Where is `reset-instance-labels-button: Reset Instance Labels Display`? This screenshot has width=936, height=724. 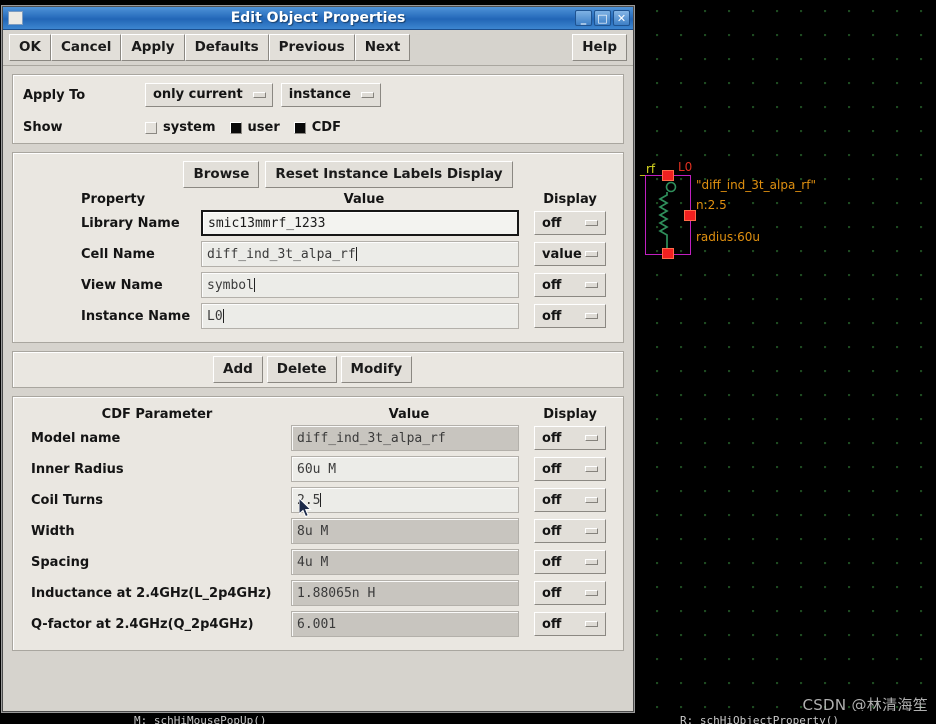 reset-instance-labels-button: Reset Instance Labels Display is located at coordinates (389, 174).